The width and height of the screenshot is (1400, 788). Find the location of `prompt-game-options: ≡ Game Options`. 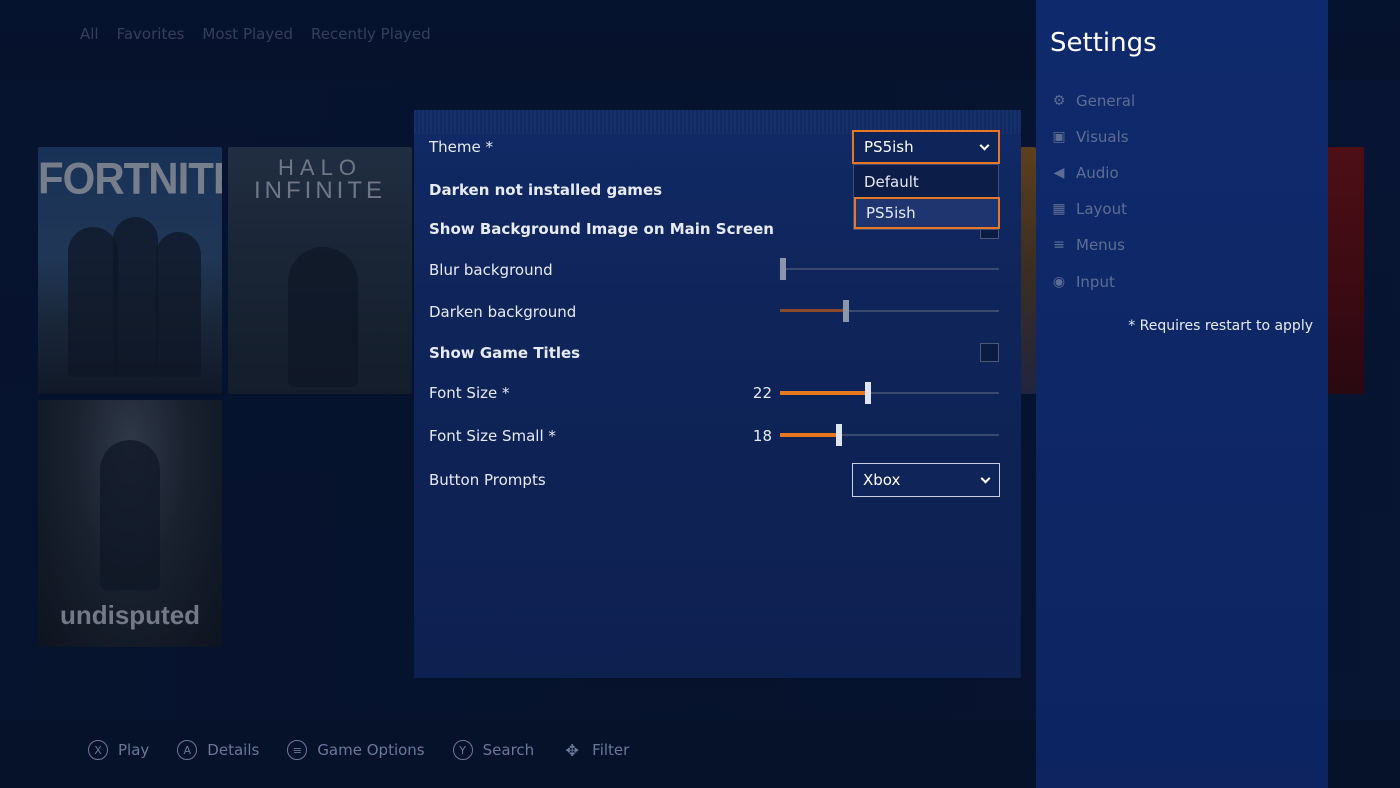

prompt-game-options: ≡ Game Options is located at coordinates (356, 750).